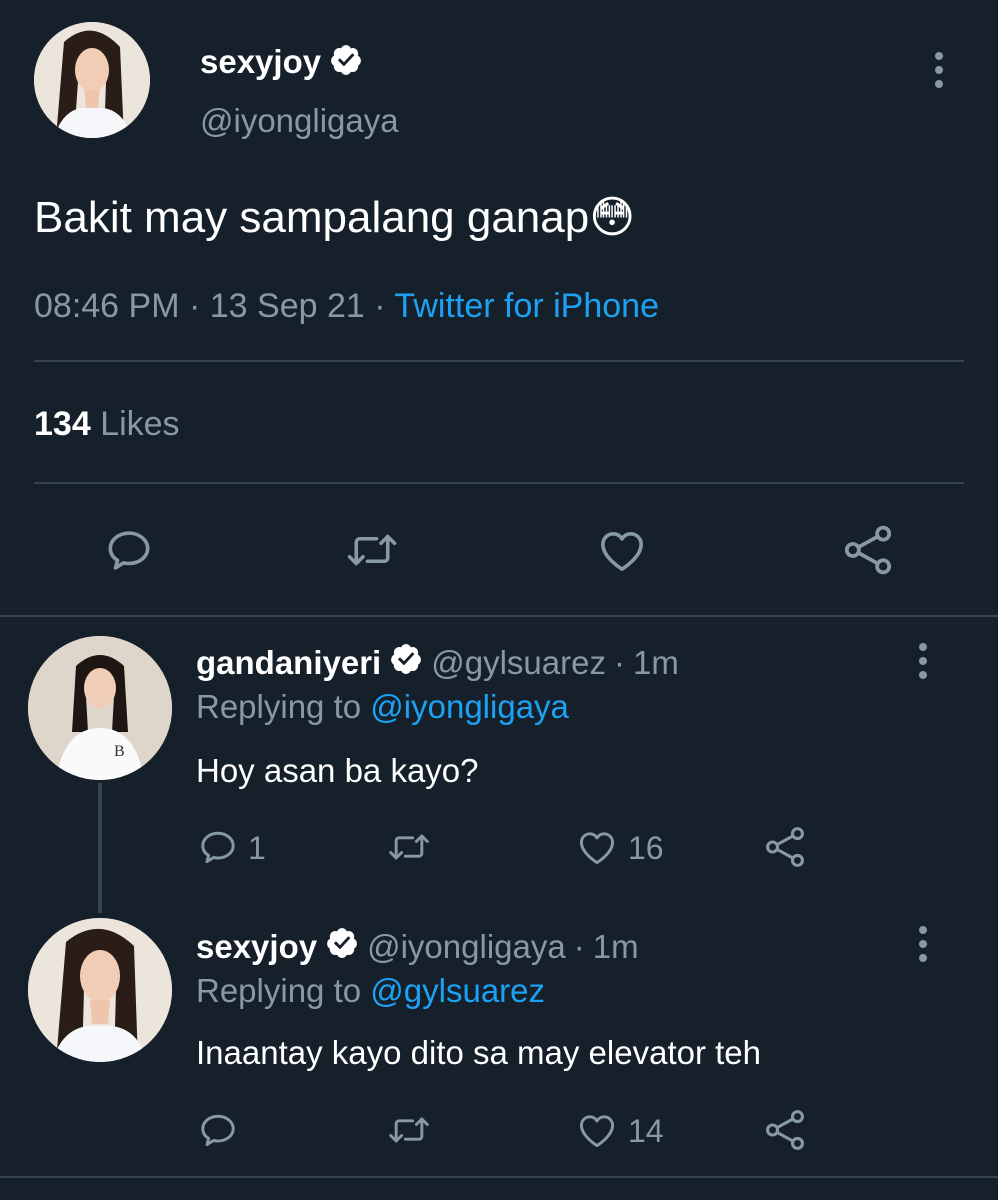 The image size is (998, 1200). Describe the element at coordinates (140, 424) in the screenshot. I see `likes-label: Likes` at that location.